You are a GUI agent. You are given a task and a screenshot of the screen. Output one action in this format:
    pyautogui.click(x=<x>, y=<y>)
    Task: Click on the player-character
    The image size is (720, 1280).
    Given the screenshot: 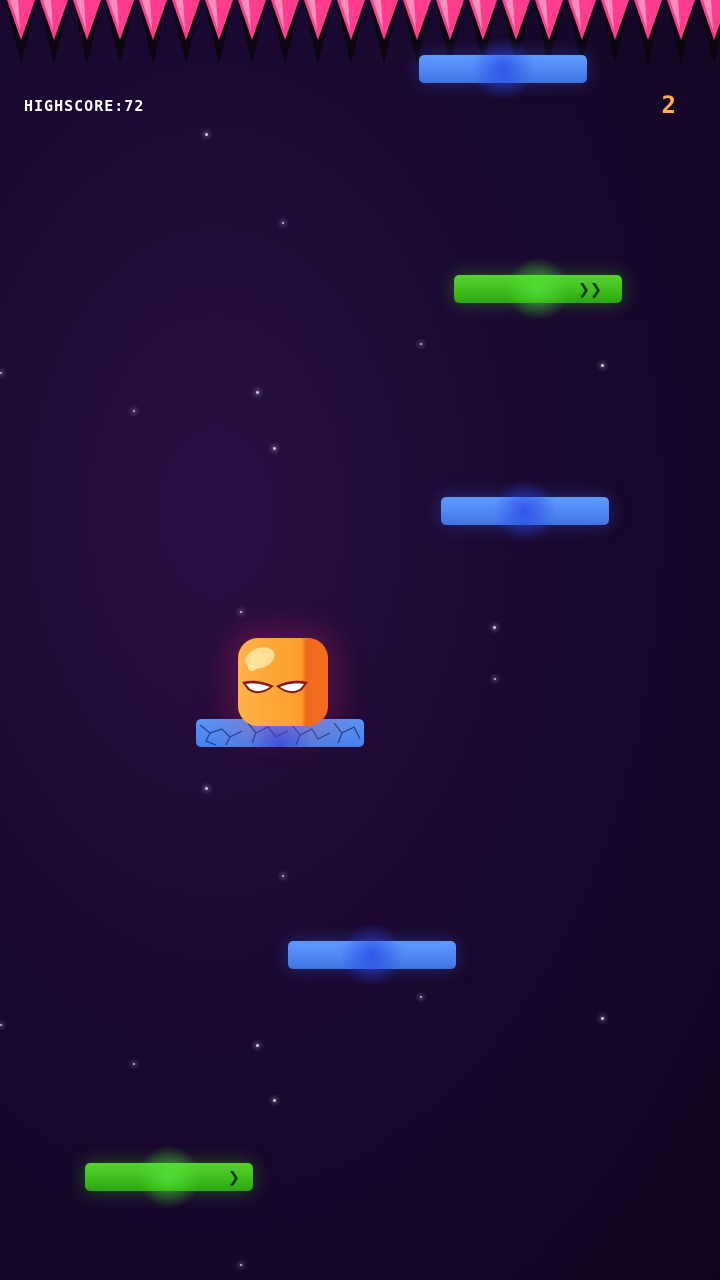 What is the action you would take?
    pyautogui.click(x=283, y=682)
    